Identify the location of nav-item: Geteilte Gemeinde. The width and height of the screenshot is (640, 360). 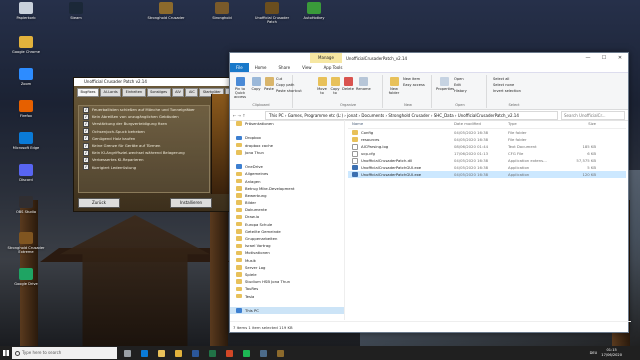
(287, 231).